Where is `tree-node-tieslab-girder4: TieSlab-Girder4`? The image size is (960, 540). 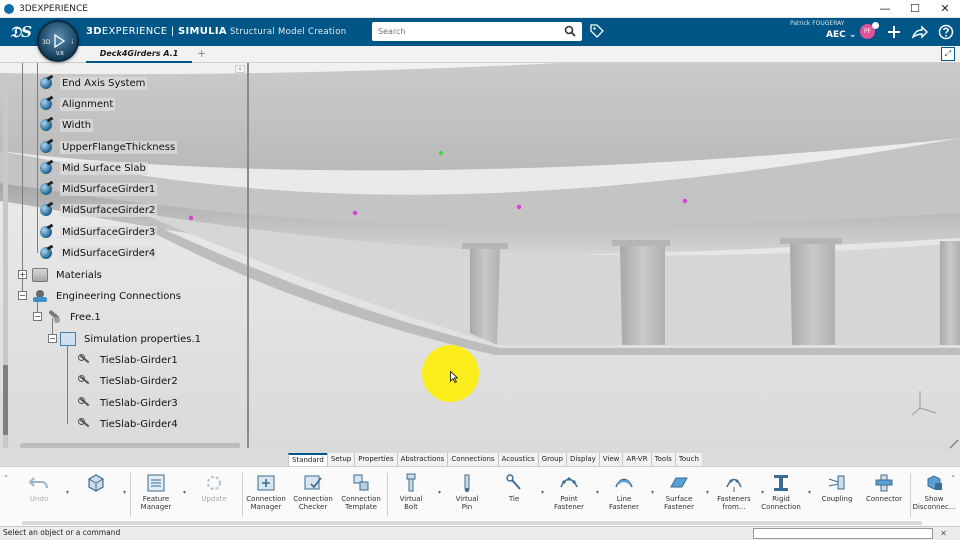 tree-node-tieslab-girder4: TieSlab-Girder4 is located at coordinates (128, 424).